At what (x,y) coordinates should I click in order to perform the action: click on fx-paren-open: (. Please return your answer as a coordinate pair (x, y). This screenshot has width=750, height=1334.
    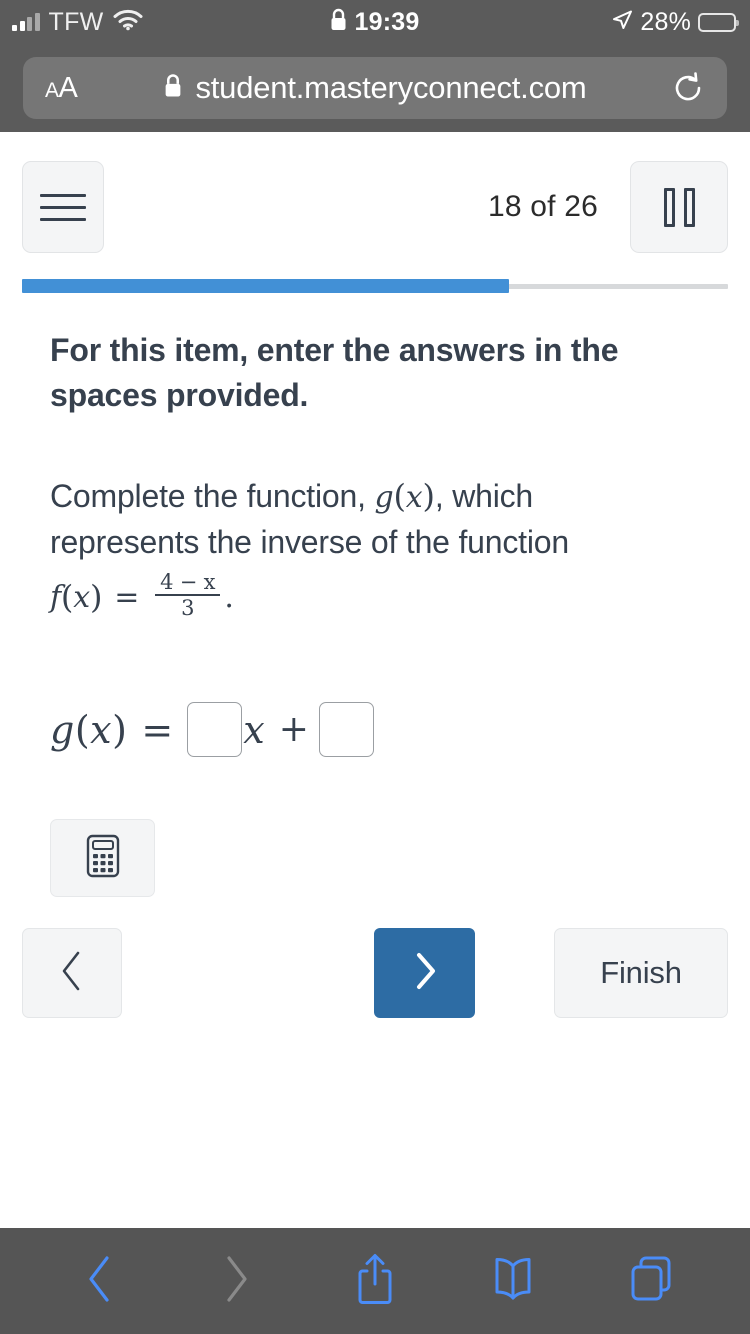
    Looking at the image, I should click on (67, 597).